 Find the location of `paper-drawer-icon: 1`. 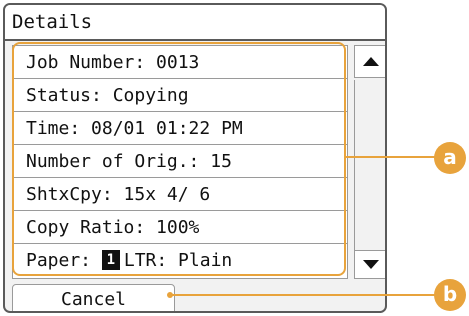

paper-drawer-icon: 1 is located at coordinates (110, 260).